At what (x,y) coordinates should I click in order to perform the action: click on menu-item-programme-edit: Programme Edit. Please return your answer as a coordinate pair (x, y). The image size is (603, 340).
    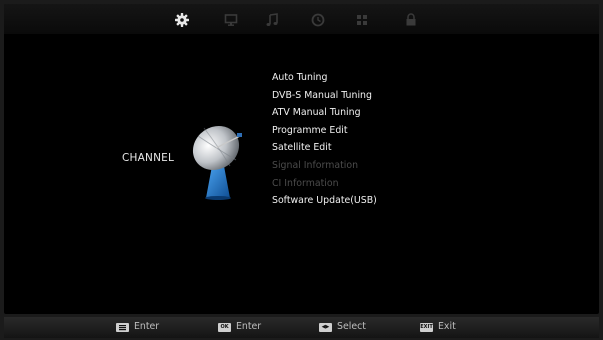
    Looking at the image, I should click on (324, 131).